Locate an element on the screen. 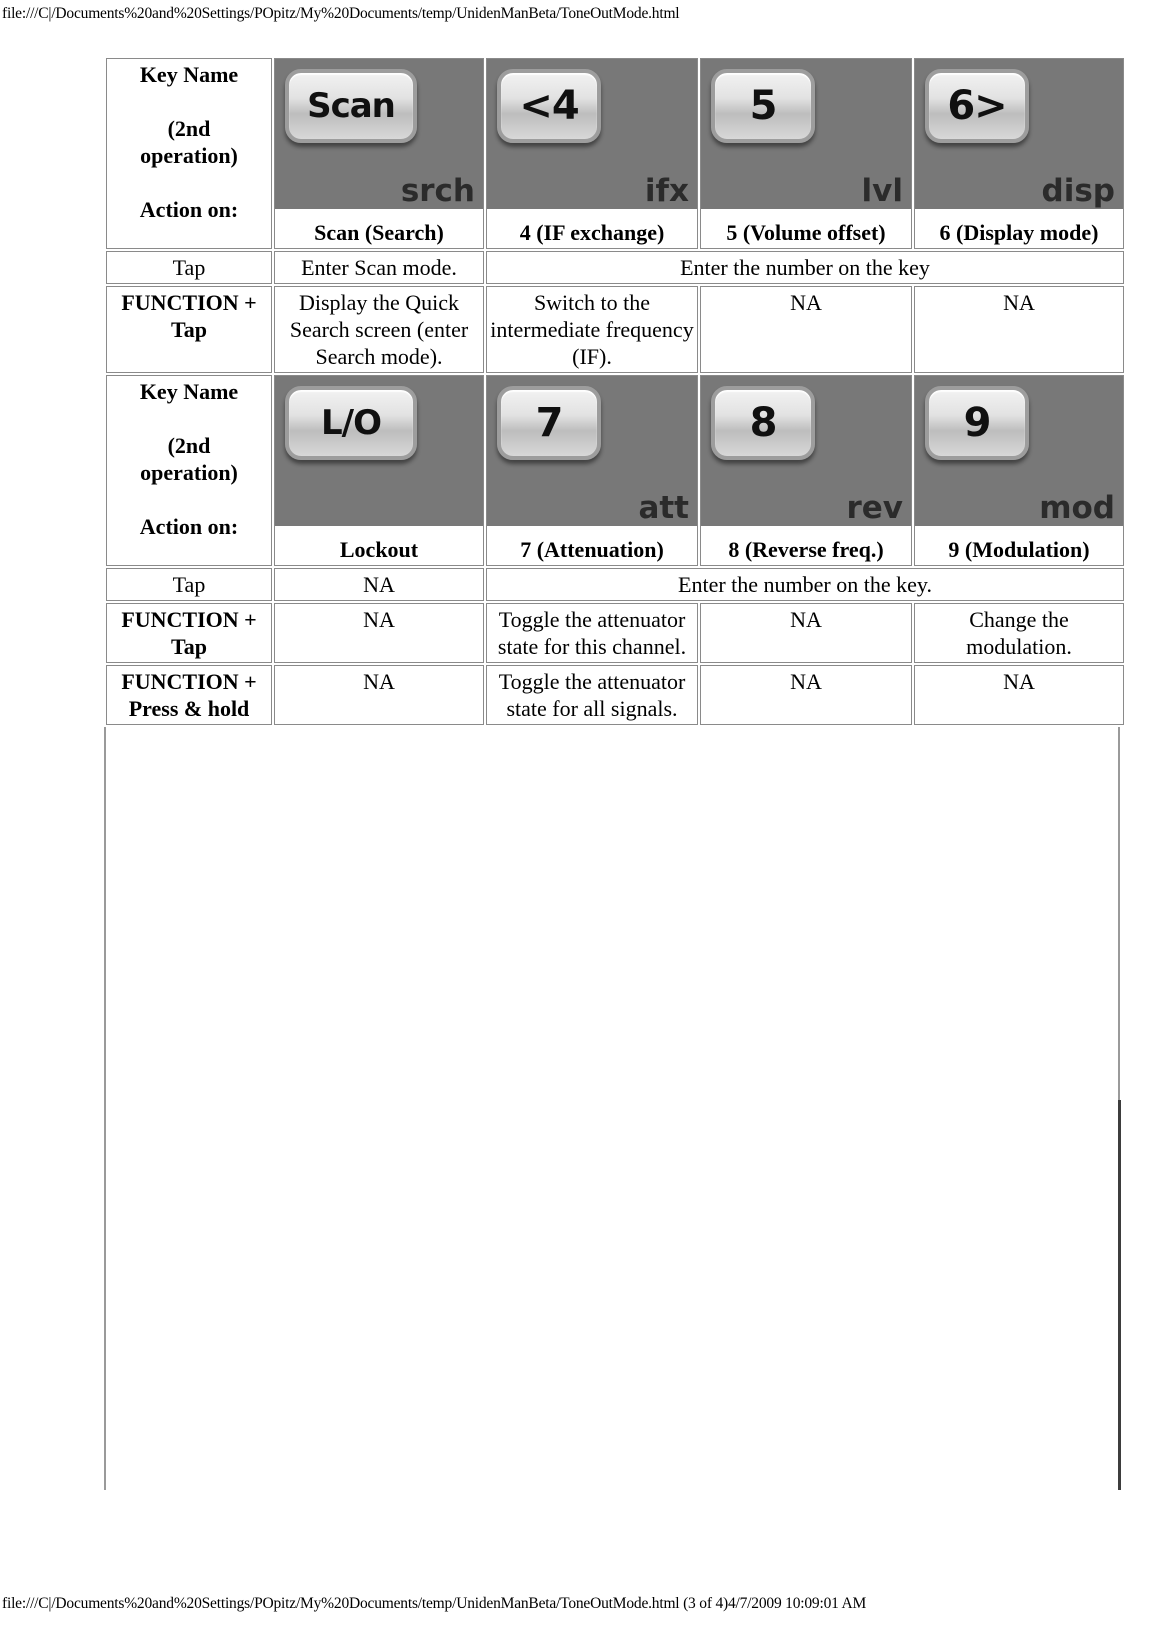 The width and height of the screenshot is (1164, 1627). key-cell-8: 8 rev 8 (Reverse freq.) is located at coordinates (806, 470).